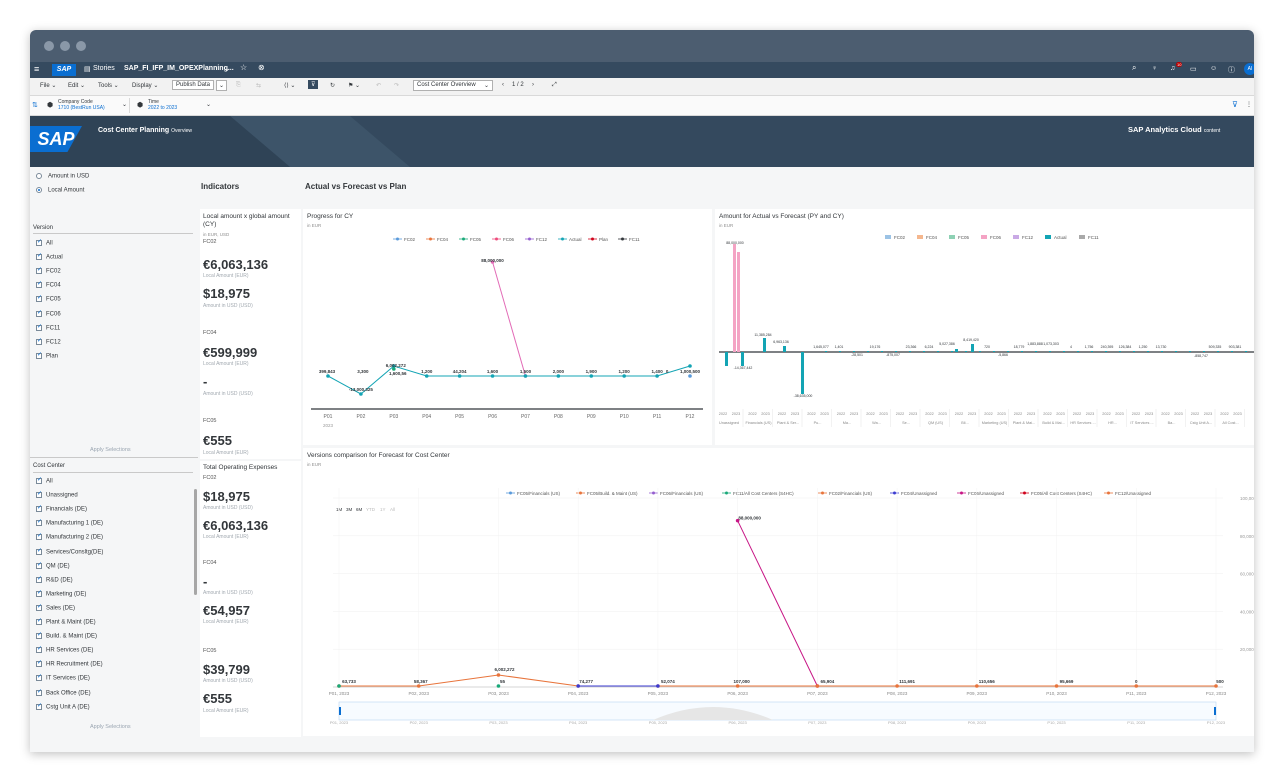 The image size is (1284, 780). I want to click on chevron-down-icon: ⌄, so click(227, 69).